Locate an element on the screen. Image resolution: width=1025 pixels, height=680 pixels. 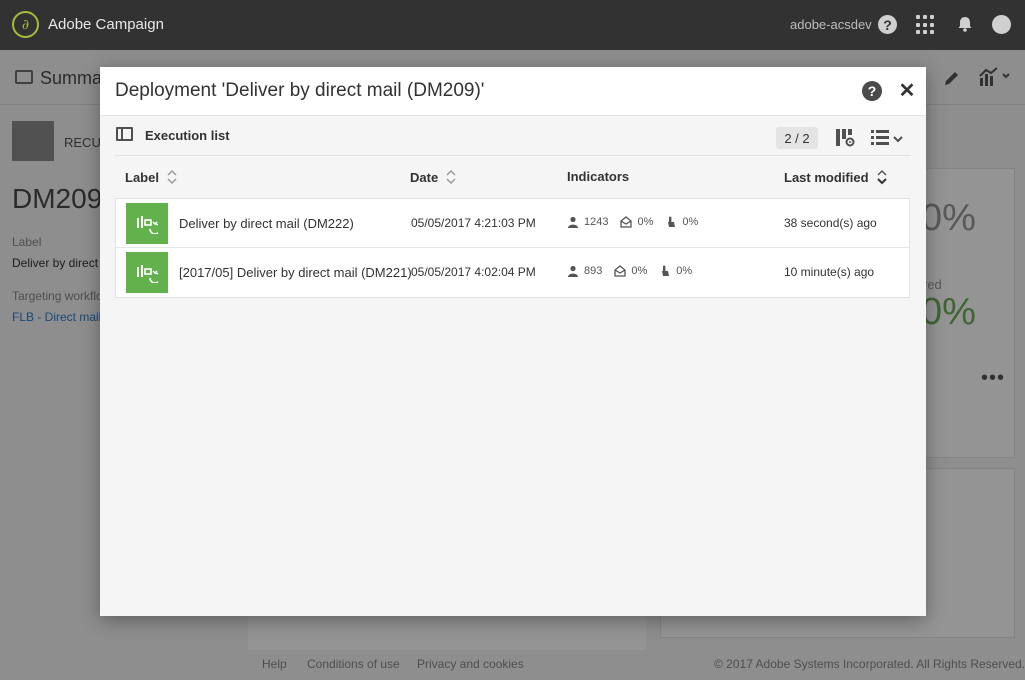
recipients-count: 893 is located at coordinates (593, 271).